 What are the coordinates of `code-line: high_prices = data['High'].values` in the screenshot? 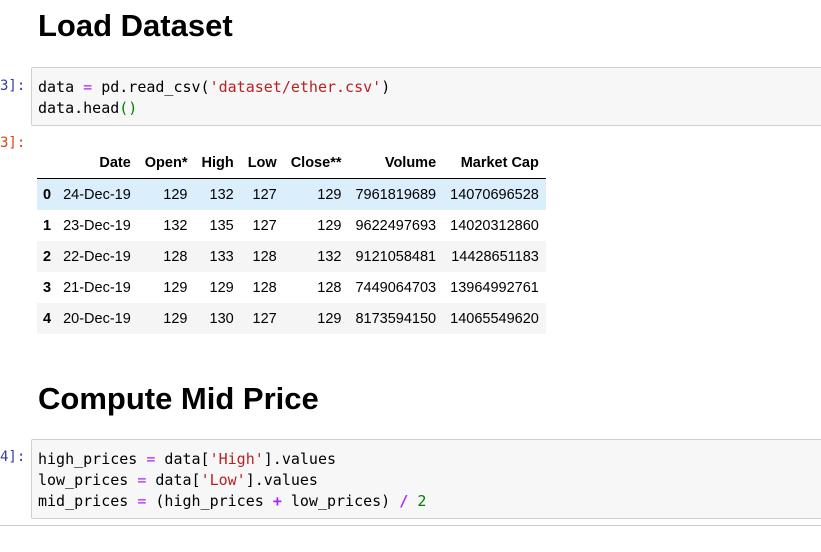 It's located at (187, 459).